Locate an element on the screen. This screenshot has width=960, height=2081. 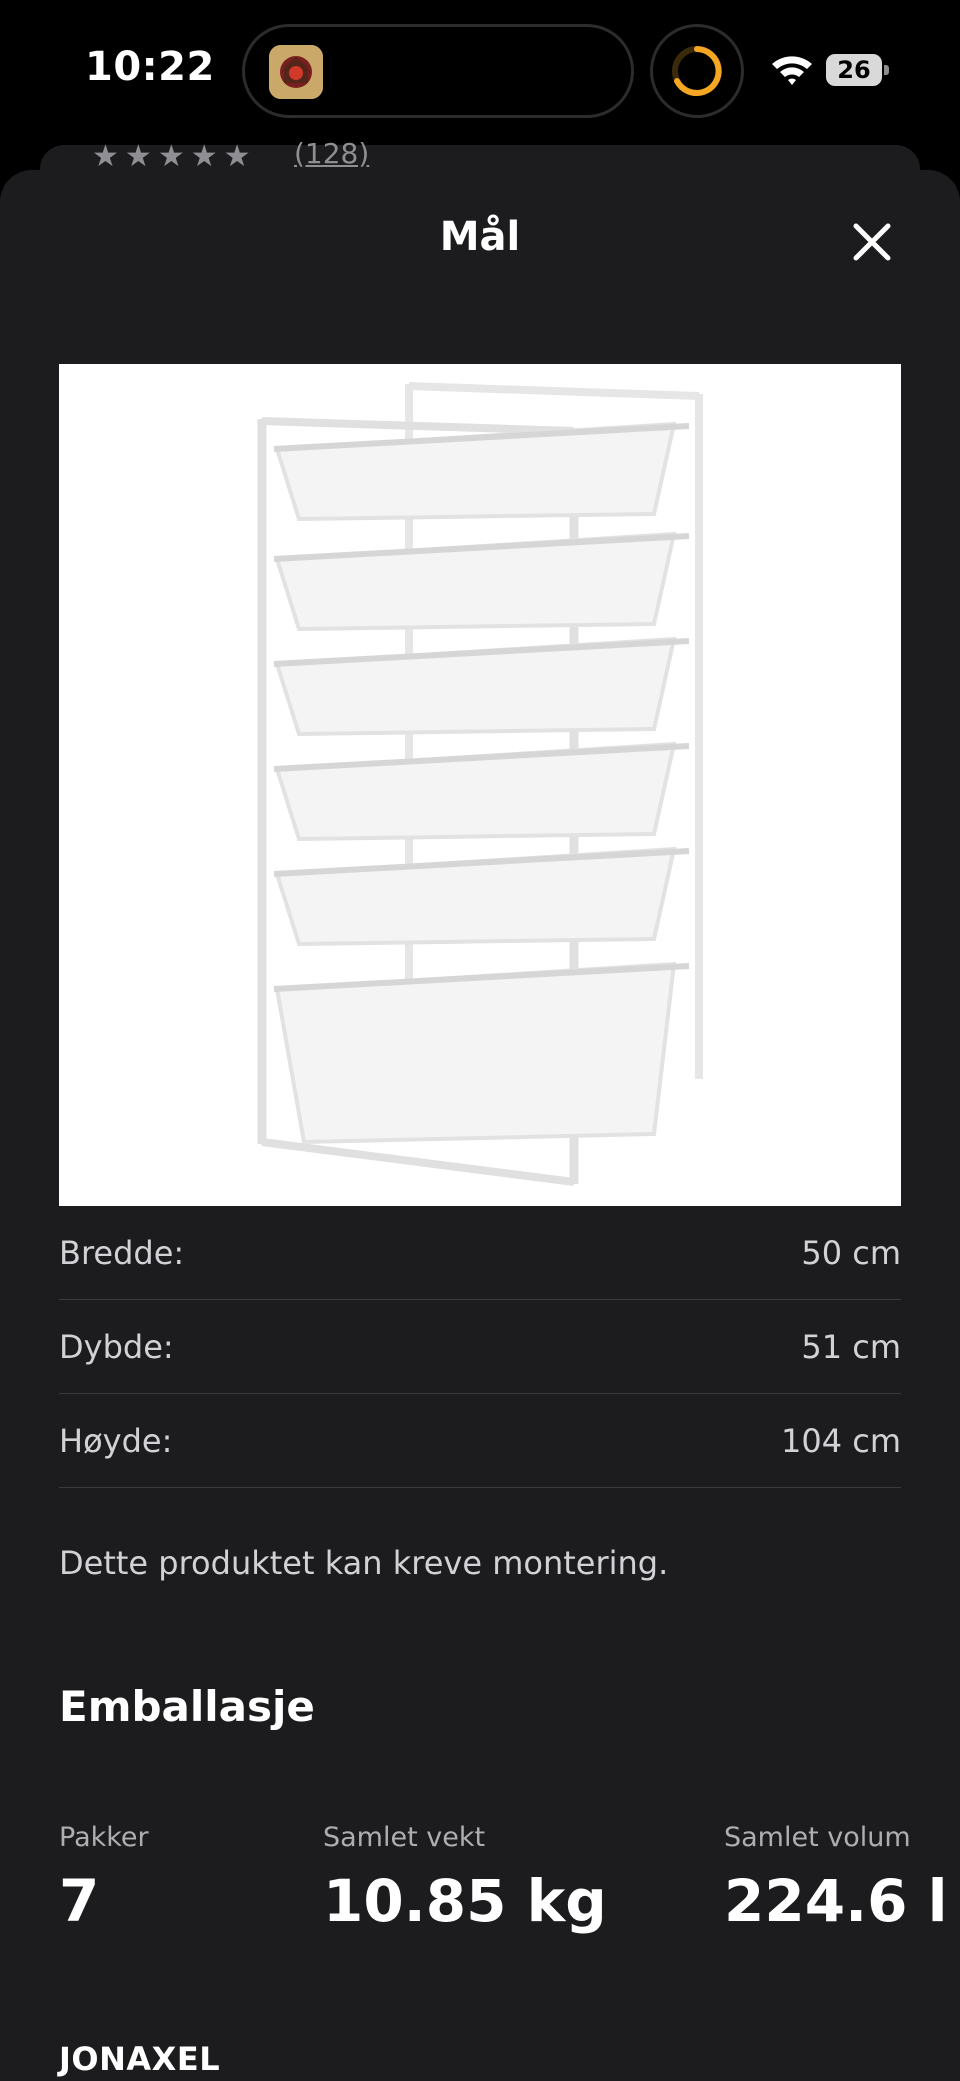
status-bar: 10:22 26 is located at coordinates (480, 70).